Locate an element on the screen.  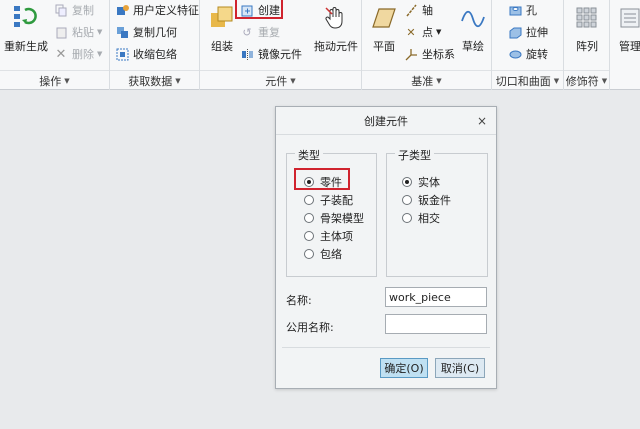
axis-icon is located at coordinates (411, 10).